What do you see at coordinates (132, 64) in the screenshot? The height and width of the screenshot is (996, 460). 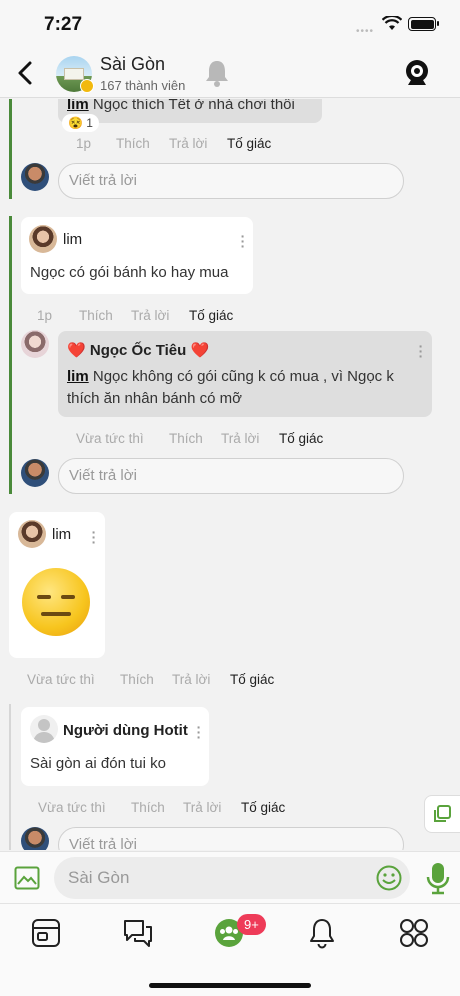 I see `group-title: Sài Gòn` at bounding box center [132, 64].